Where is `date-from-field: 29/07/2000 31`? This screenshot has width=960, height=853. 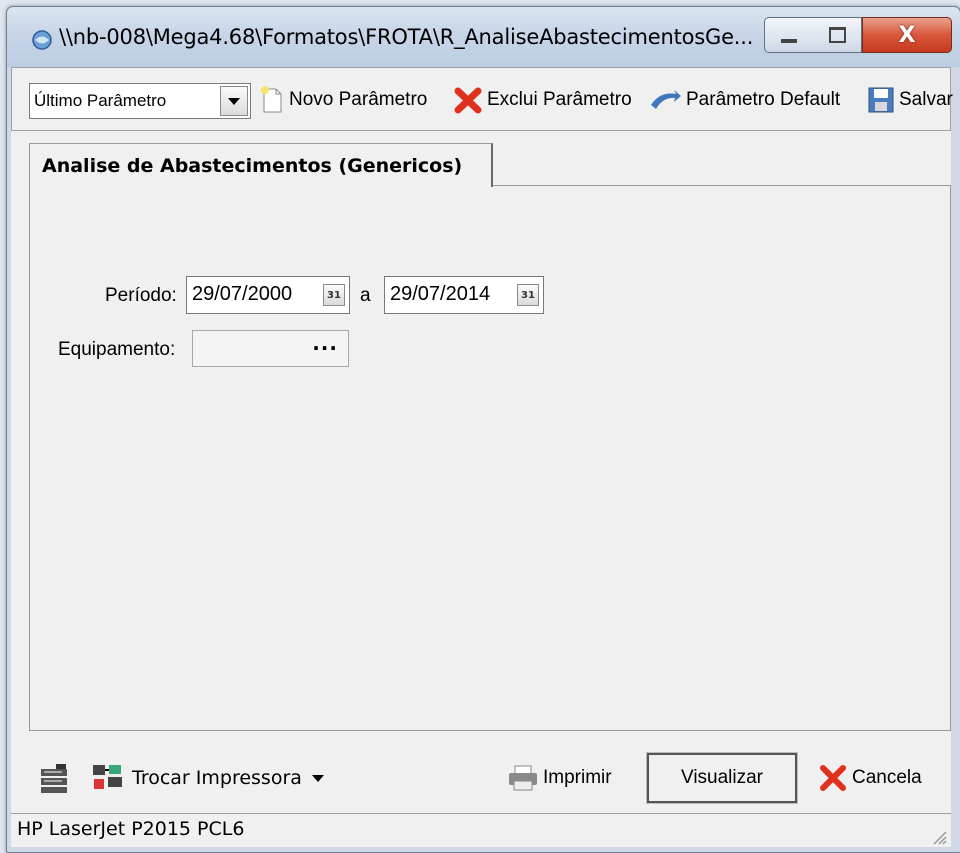 date-from-field: 29/07/2000 31 is located at coordinates (268, 295).